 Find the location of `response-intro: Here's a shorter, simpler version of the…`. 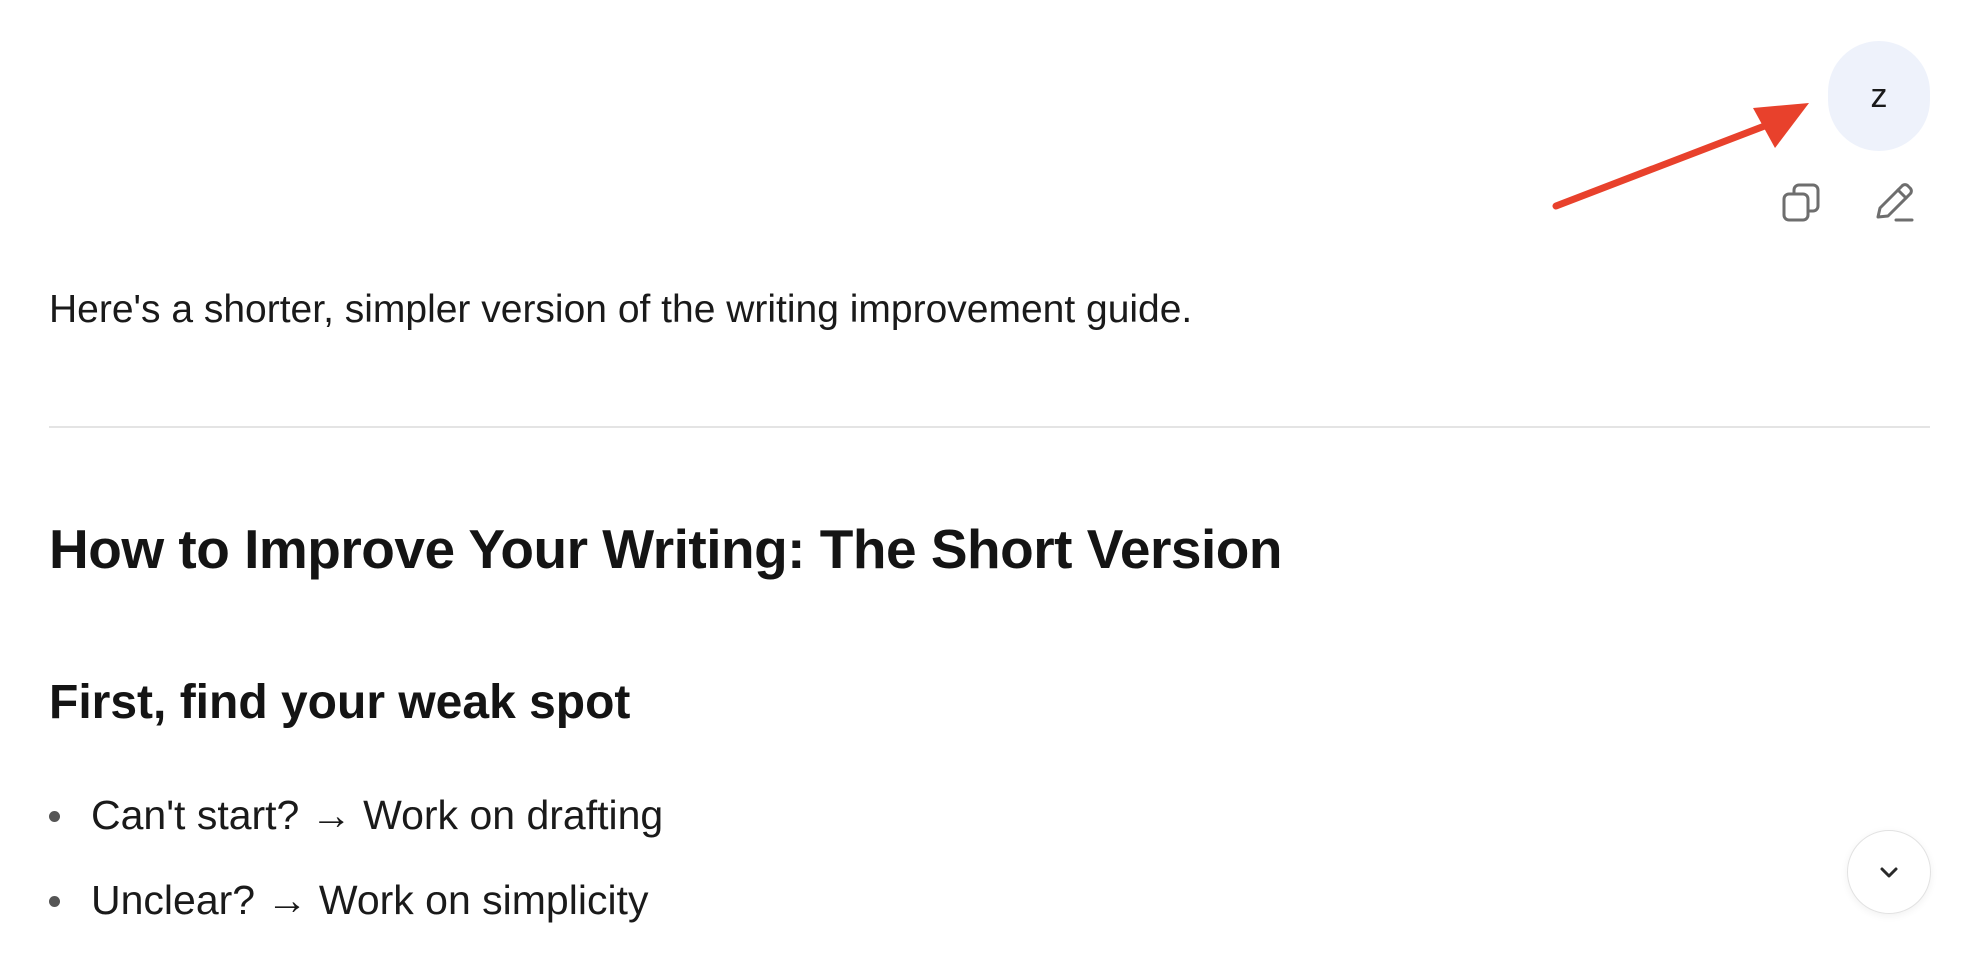

response-intro: Here's a shorter, simpler version of the… is located at coordinates (621, 309).